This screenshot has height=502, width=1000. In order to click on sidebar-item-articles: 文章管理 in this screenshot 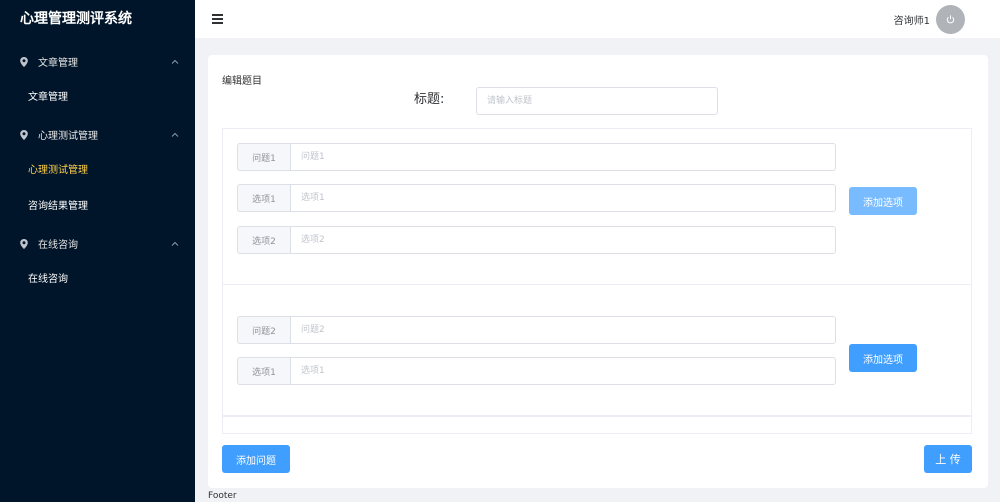, I will do `click(97, 98)`.